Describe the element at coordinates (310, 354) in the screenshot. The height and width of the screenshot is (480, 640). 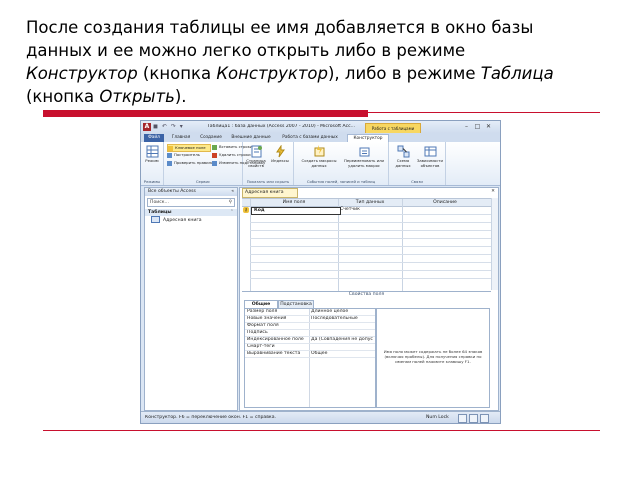
I see `property-row: Выравнивание текста Общее` at that location.